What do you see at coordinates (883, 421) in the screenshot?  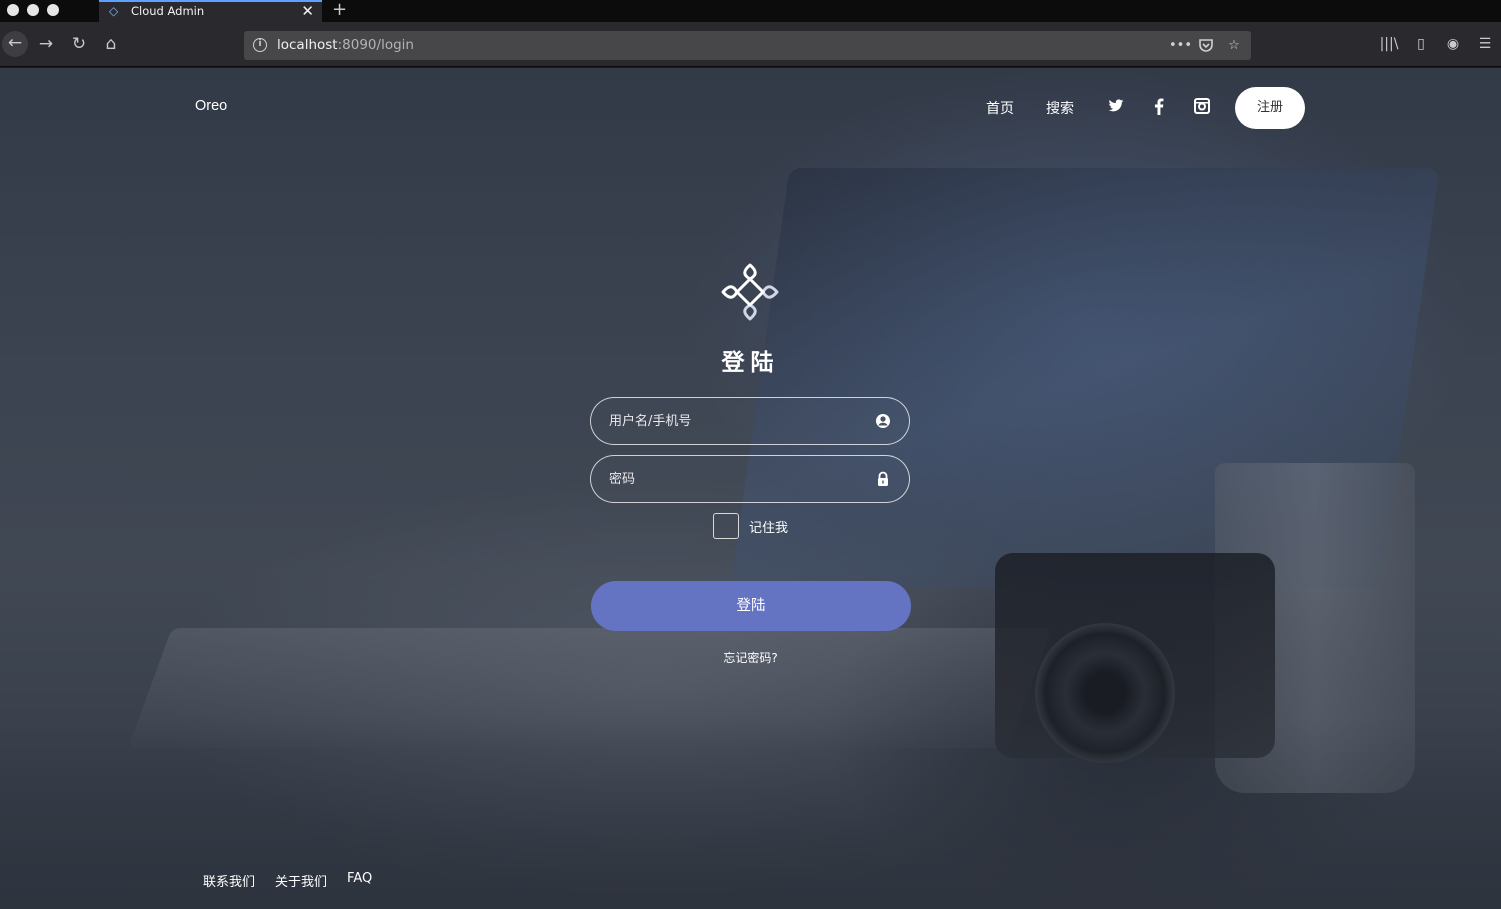 I see `user-circle-icon` at bounding box center [883, 421].